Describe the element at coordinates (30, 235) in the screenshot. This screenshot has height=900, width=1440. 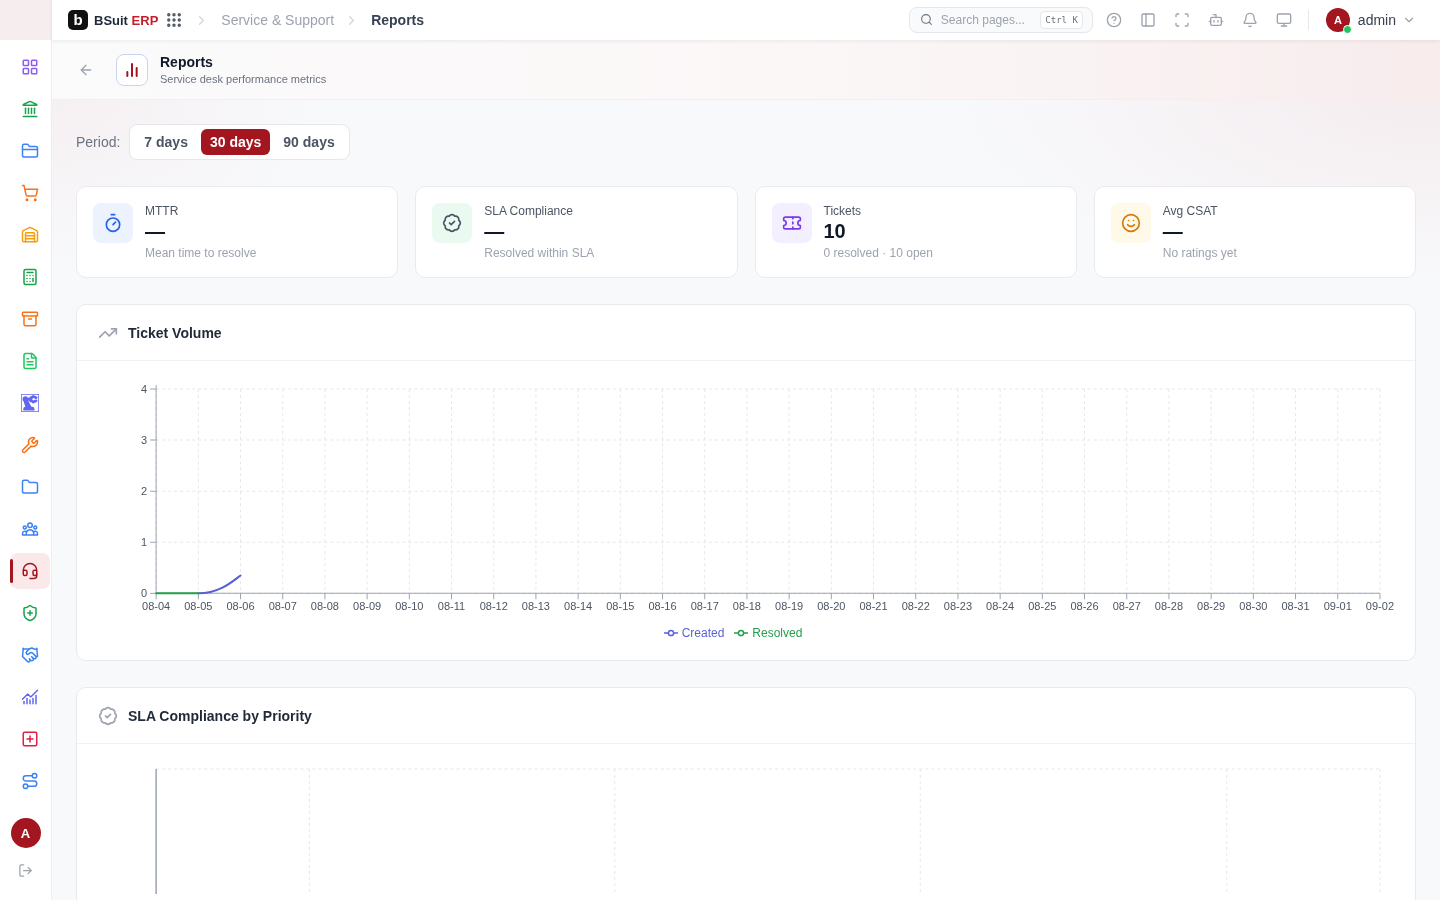
I see `warehouse-icon` at that location.